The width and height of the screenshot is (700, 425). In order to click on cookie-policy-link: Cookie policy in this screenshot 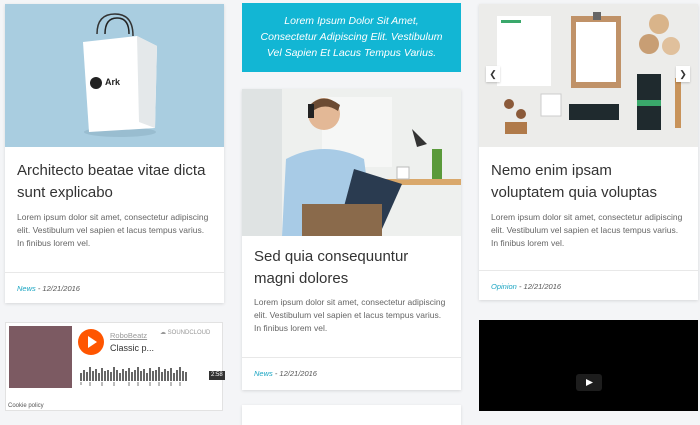, I will do `click(26, 406)`.